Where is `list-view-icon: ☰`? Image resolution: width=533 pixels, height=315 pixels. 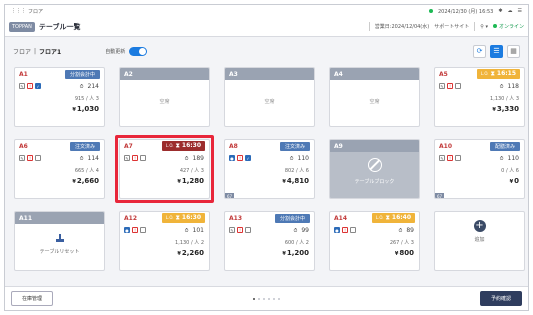
list-view-icon: ☰ is located at coordinates (496, 51).